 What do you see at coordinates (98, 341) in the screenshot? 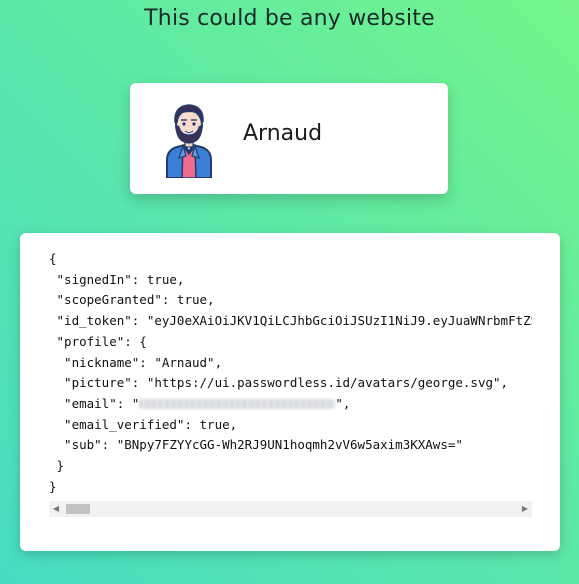
I see `json-line: "profile": {` at bounding box center [98, 341].